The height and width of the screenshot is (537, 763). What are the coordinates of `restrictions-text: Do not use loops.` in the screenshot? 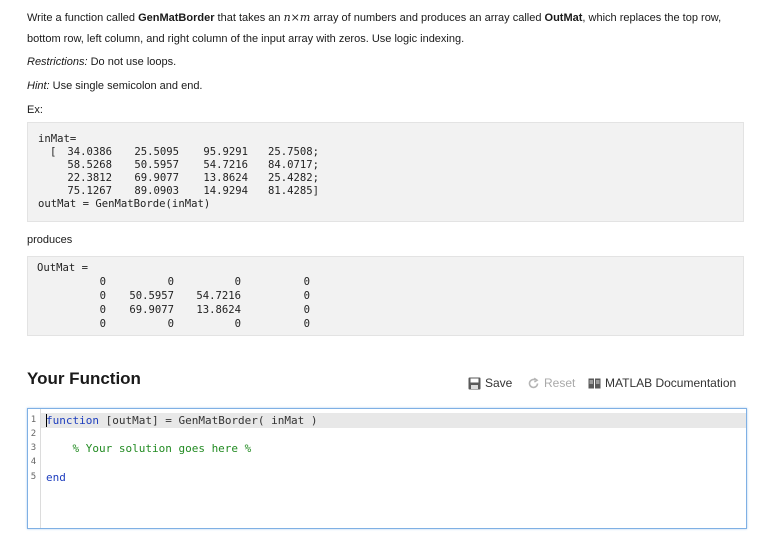 It's located at (132, 62).